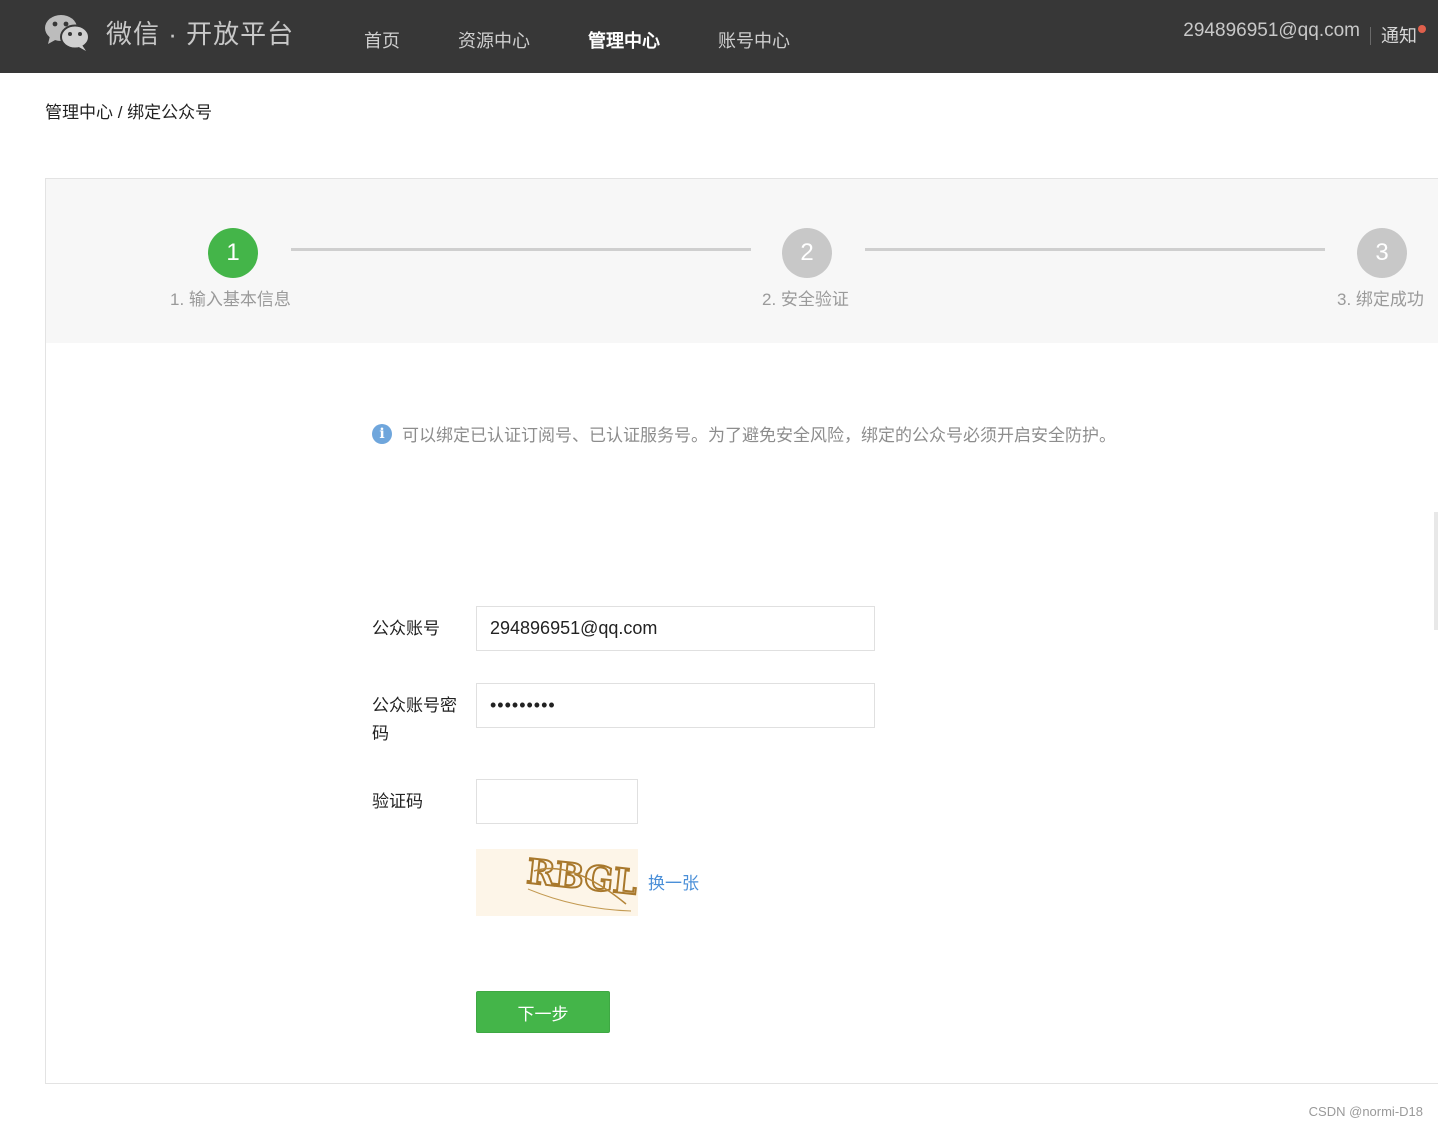  What do you see at coordinates (1365, 1111) in the screenshot?
I see `csdn-watermark: CSDN @normi-D18` at bounding box center [1365, 1111].